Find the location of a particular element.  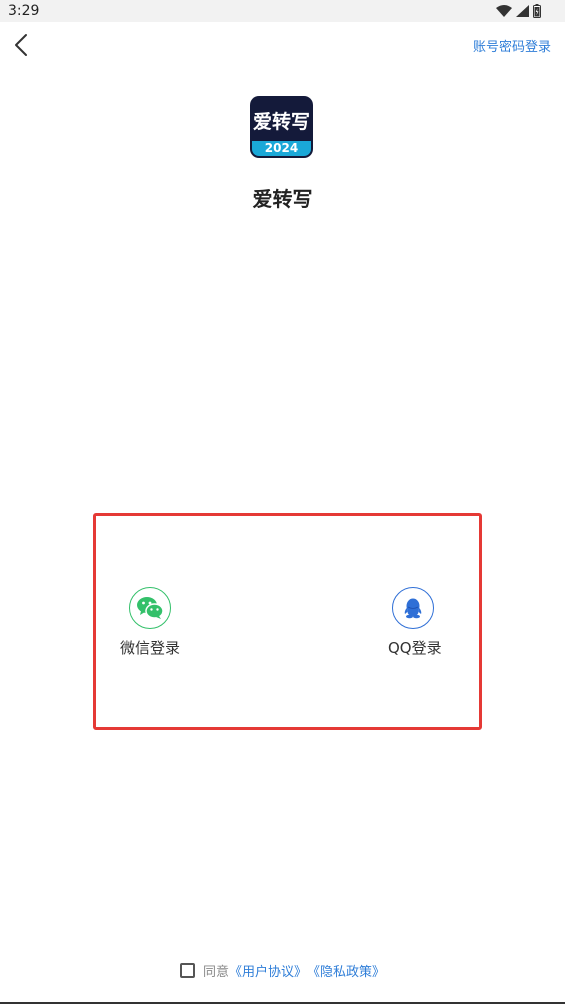

wechat-icon is located at coordinates (150, 608).